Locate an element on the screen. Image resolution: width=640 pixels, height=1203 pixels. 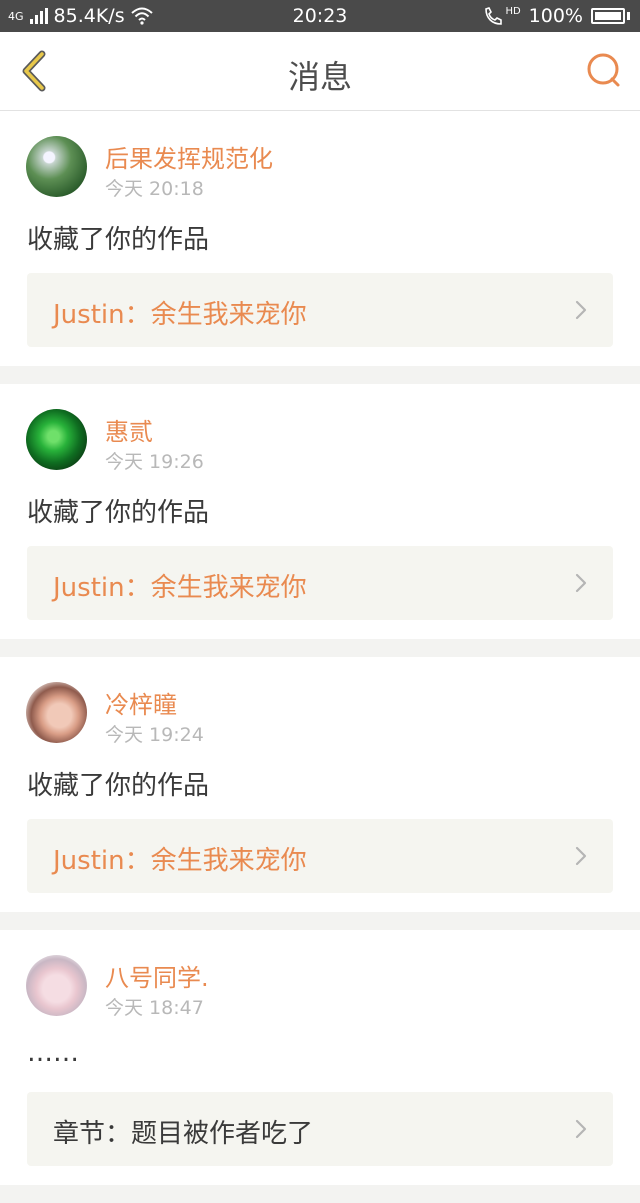
status-right: HD 100% is located at coordinates (556, 16).